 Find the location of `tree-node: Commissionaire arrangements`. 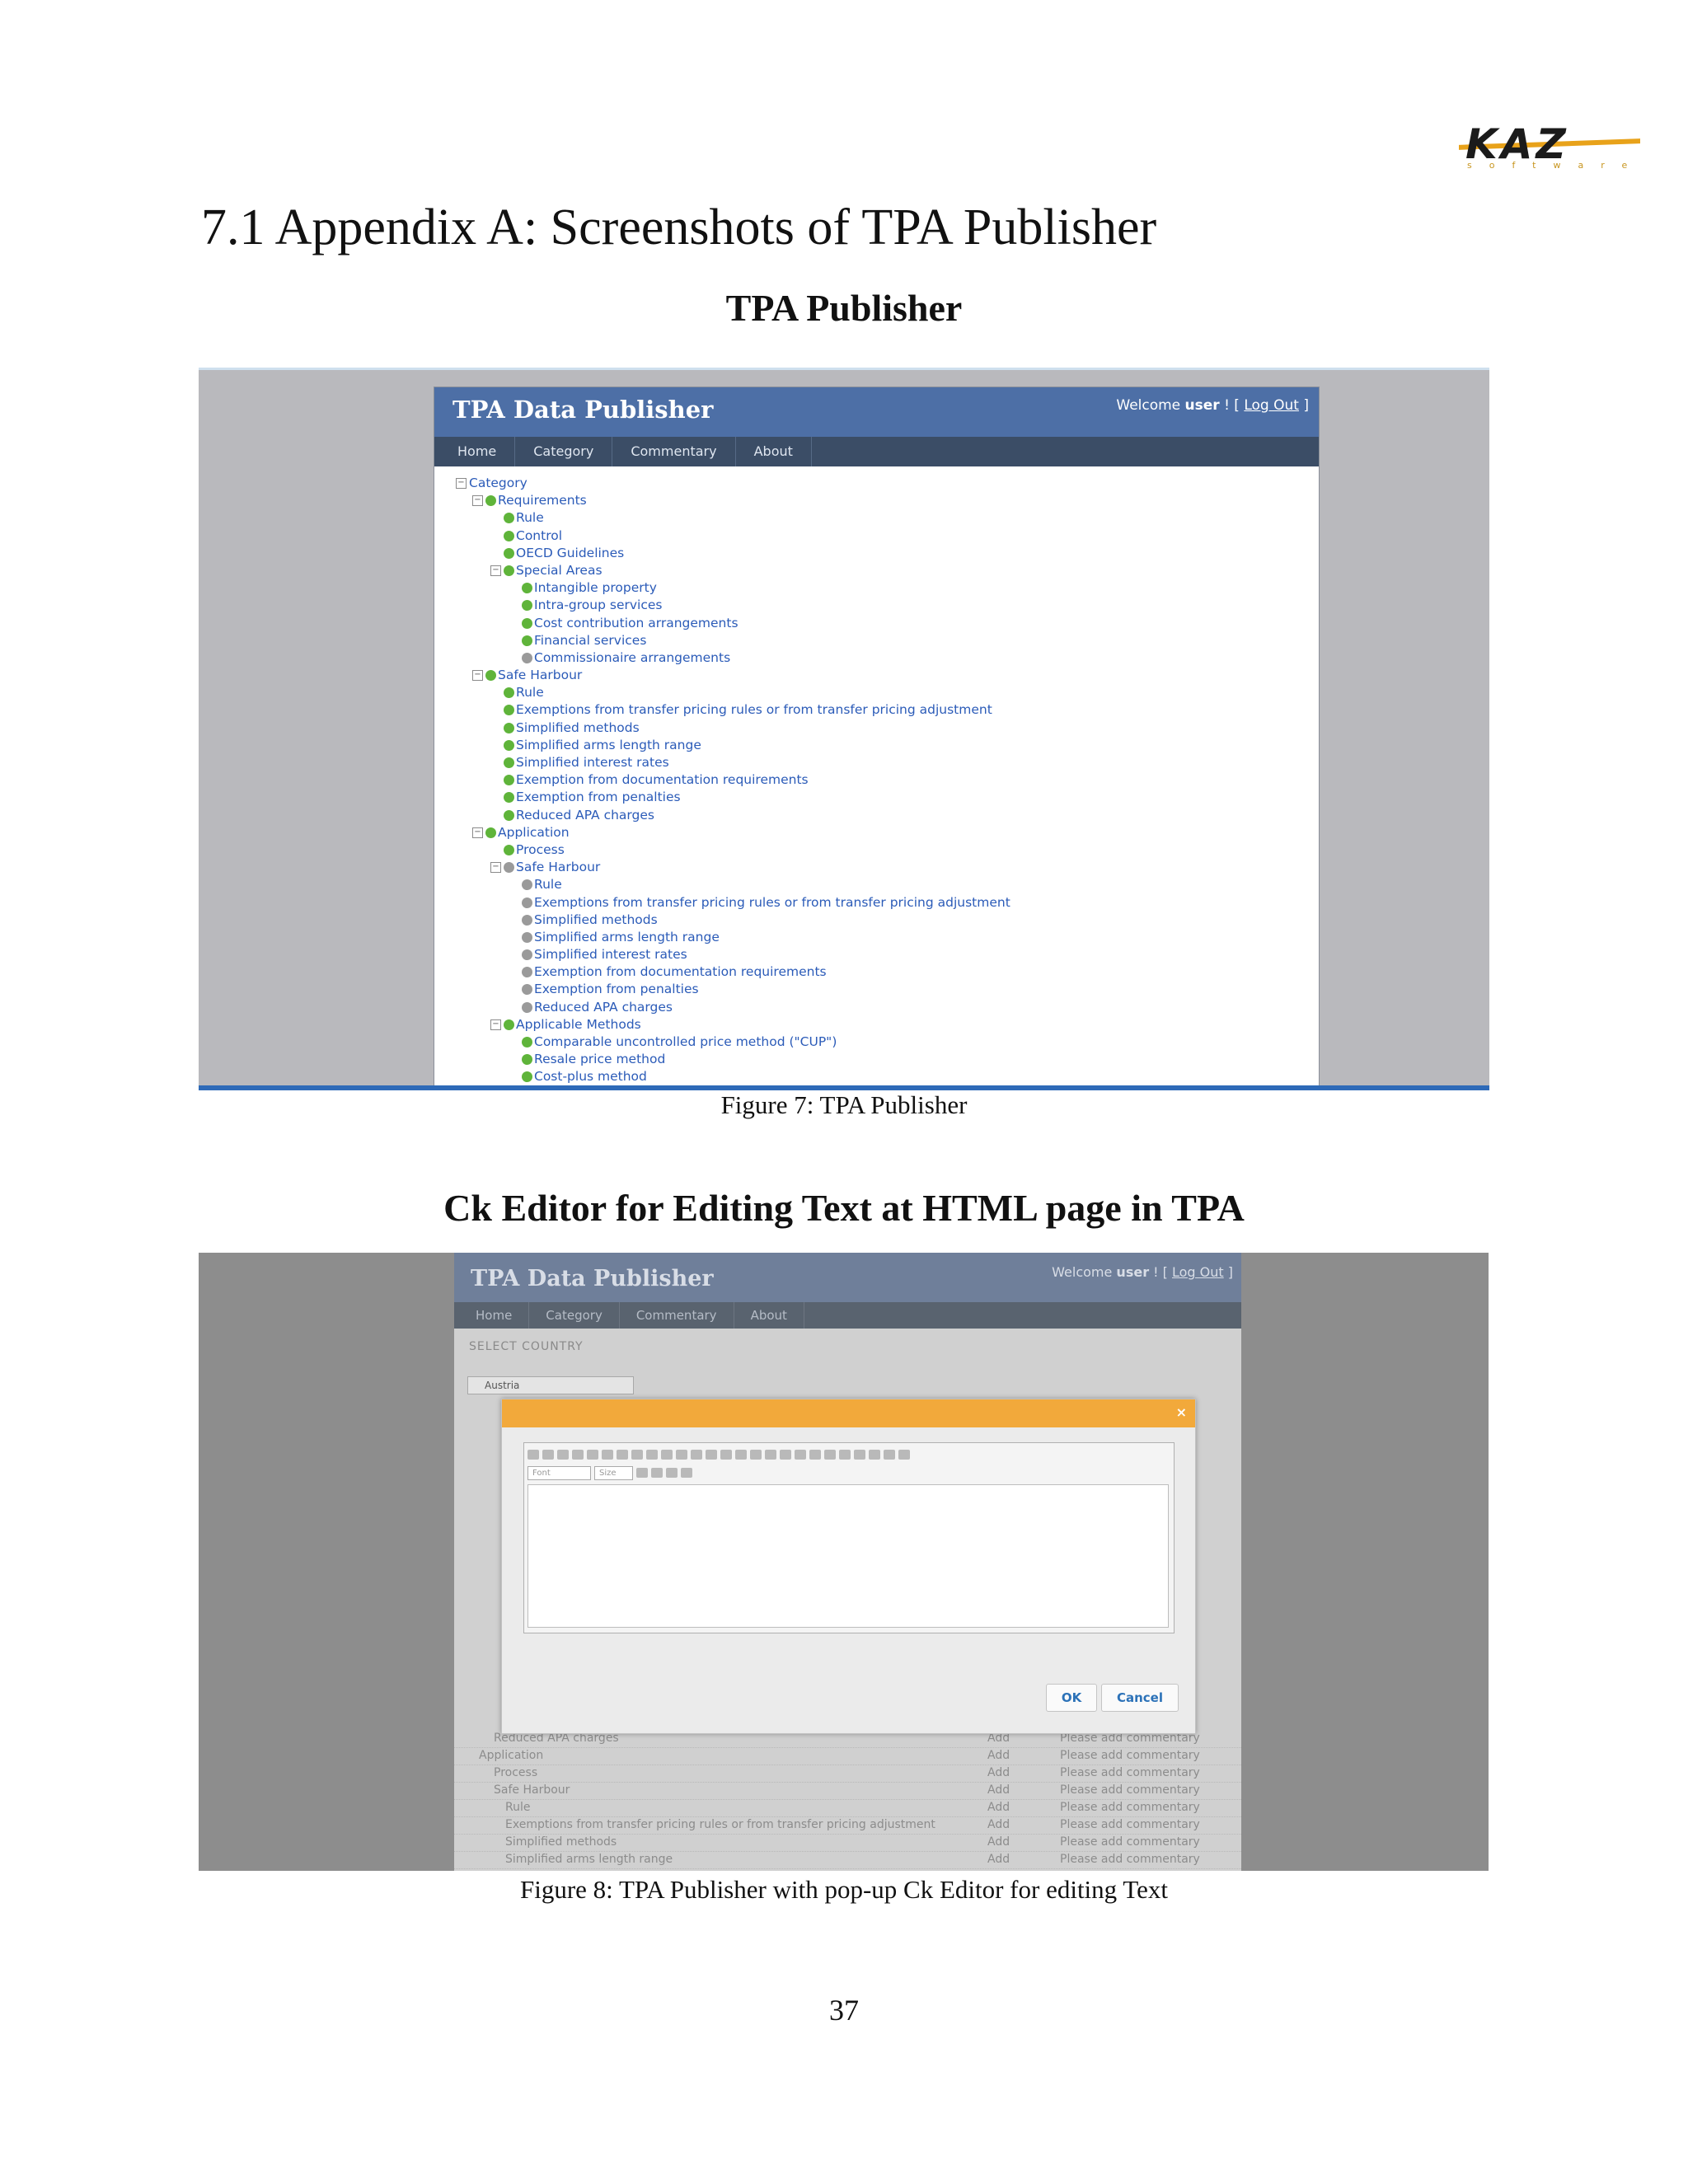

tree-node: Commissionaire arrangements is located at coordinates (877, 658).